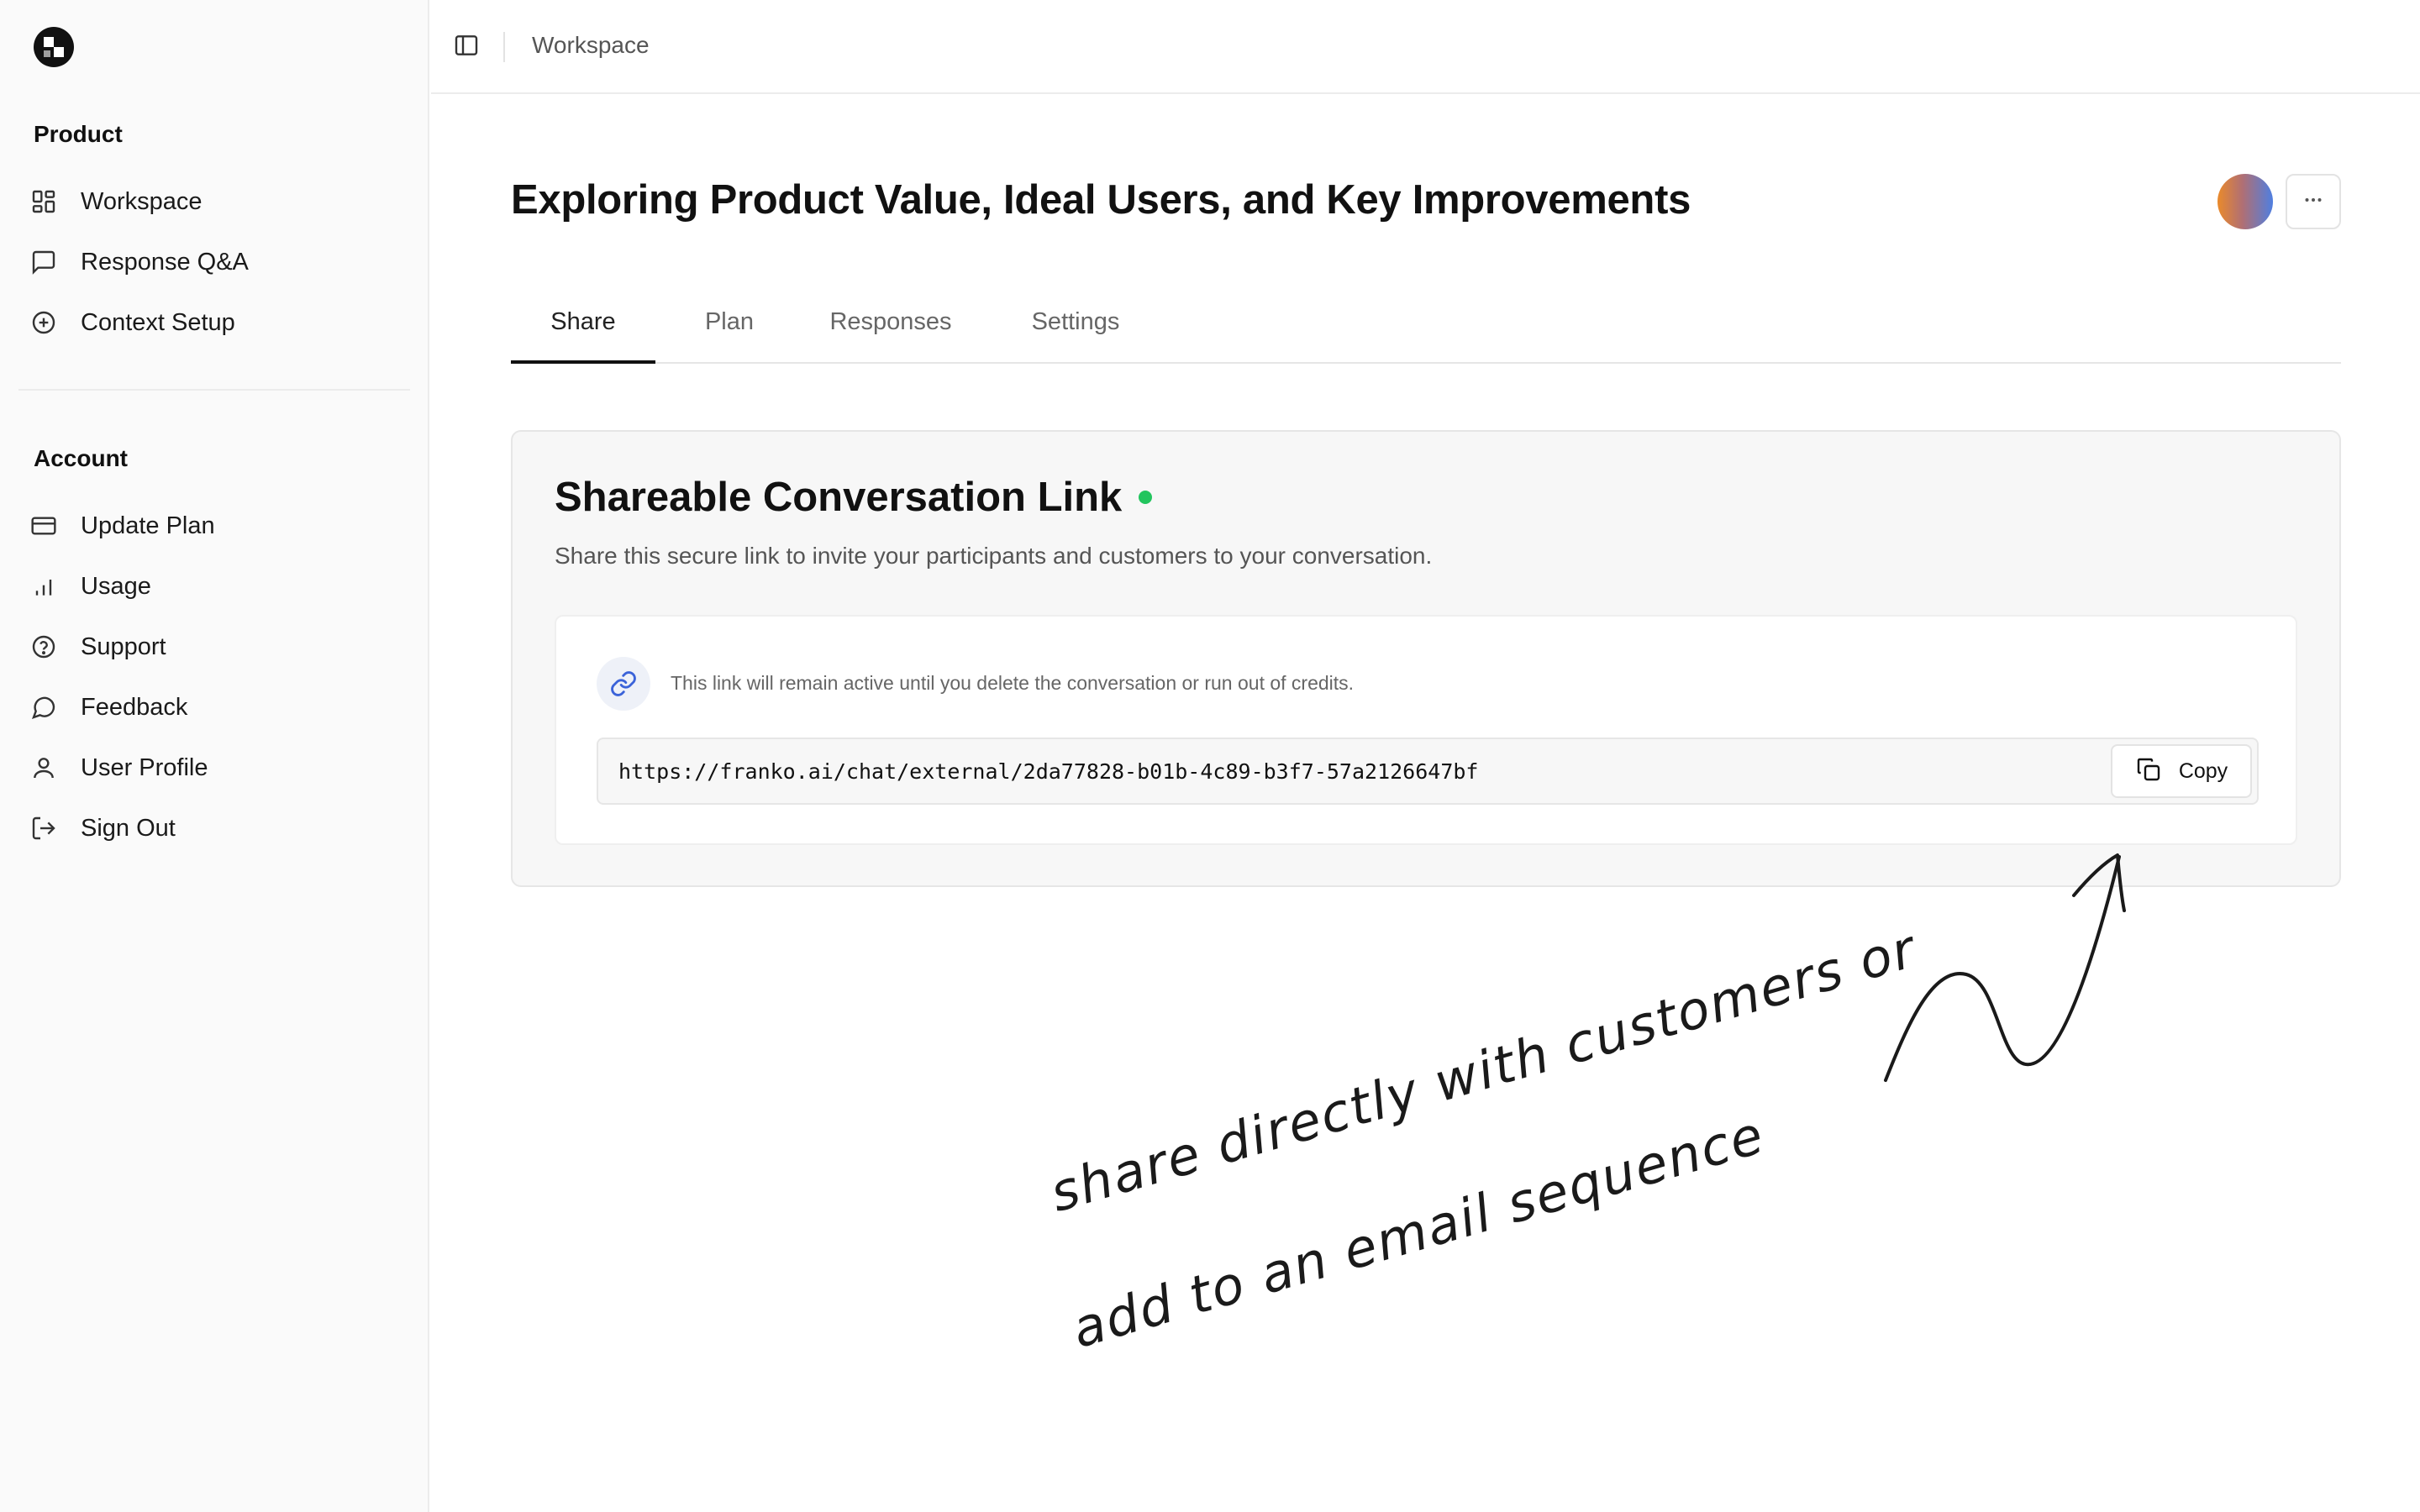 The height and width of the screenshot is (1512, 2420). What do you see at coordinates (1146, 497) in the screenshot?
I see `status-dot` at bounding box center [1146, 497].